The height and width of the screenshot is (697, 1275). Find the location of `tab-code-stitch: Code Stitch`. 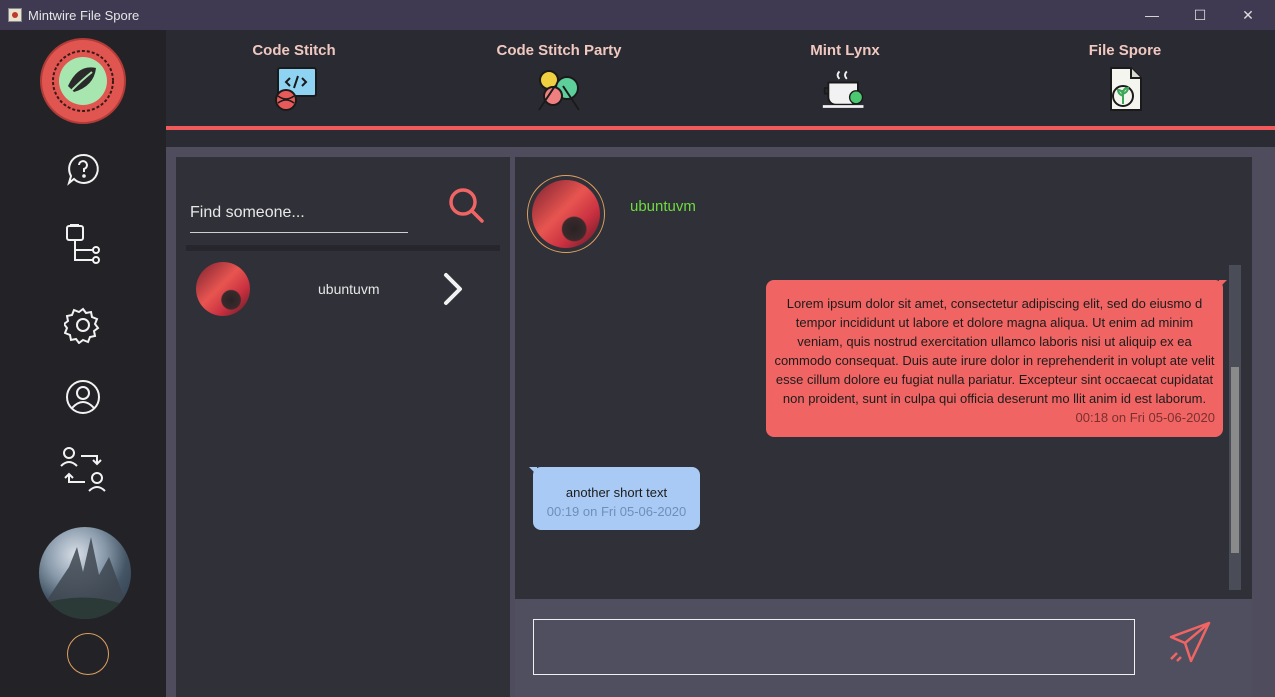

tab-code-stitch: Code Stitch is located at coordinates (294, 77).